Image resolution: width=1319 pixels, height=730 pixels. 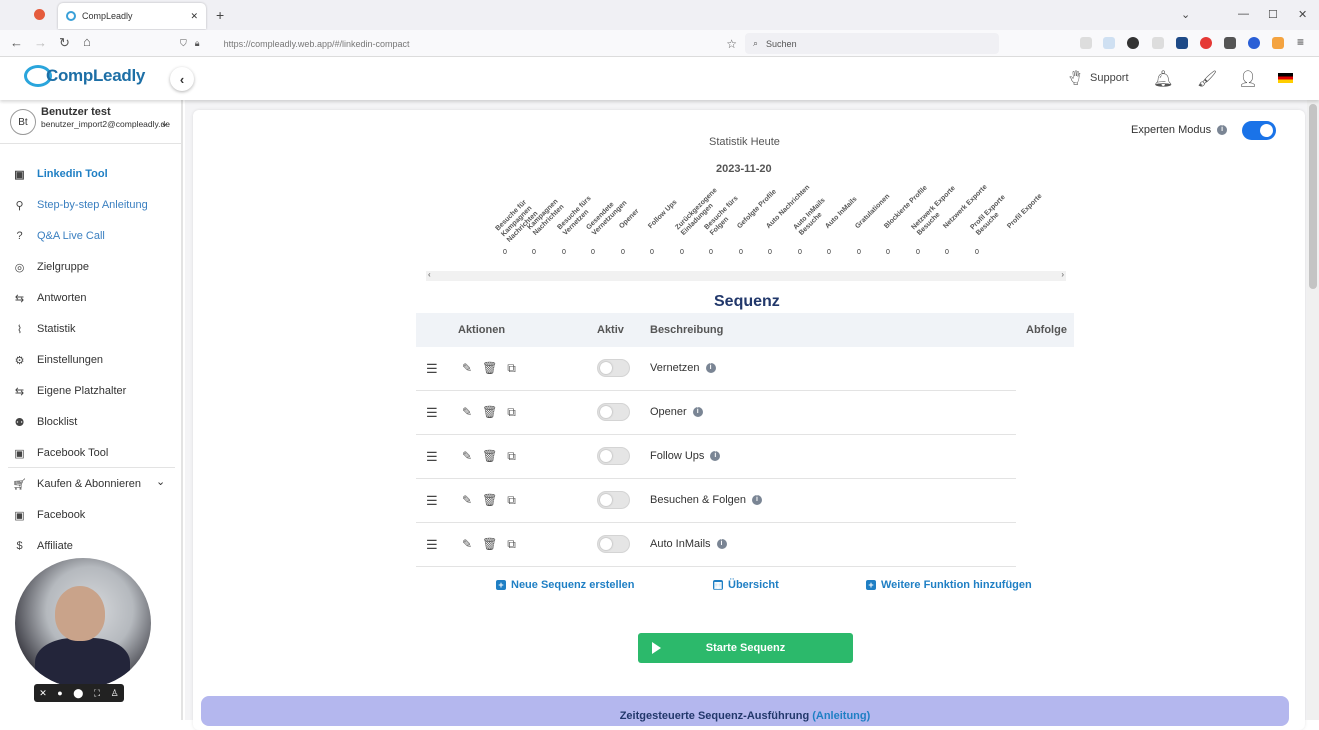 What do you see at coordinates (43, 693) in the screenshot?
I see `close-icon: ✕` at bounding box center [43, 693].